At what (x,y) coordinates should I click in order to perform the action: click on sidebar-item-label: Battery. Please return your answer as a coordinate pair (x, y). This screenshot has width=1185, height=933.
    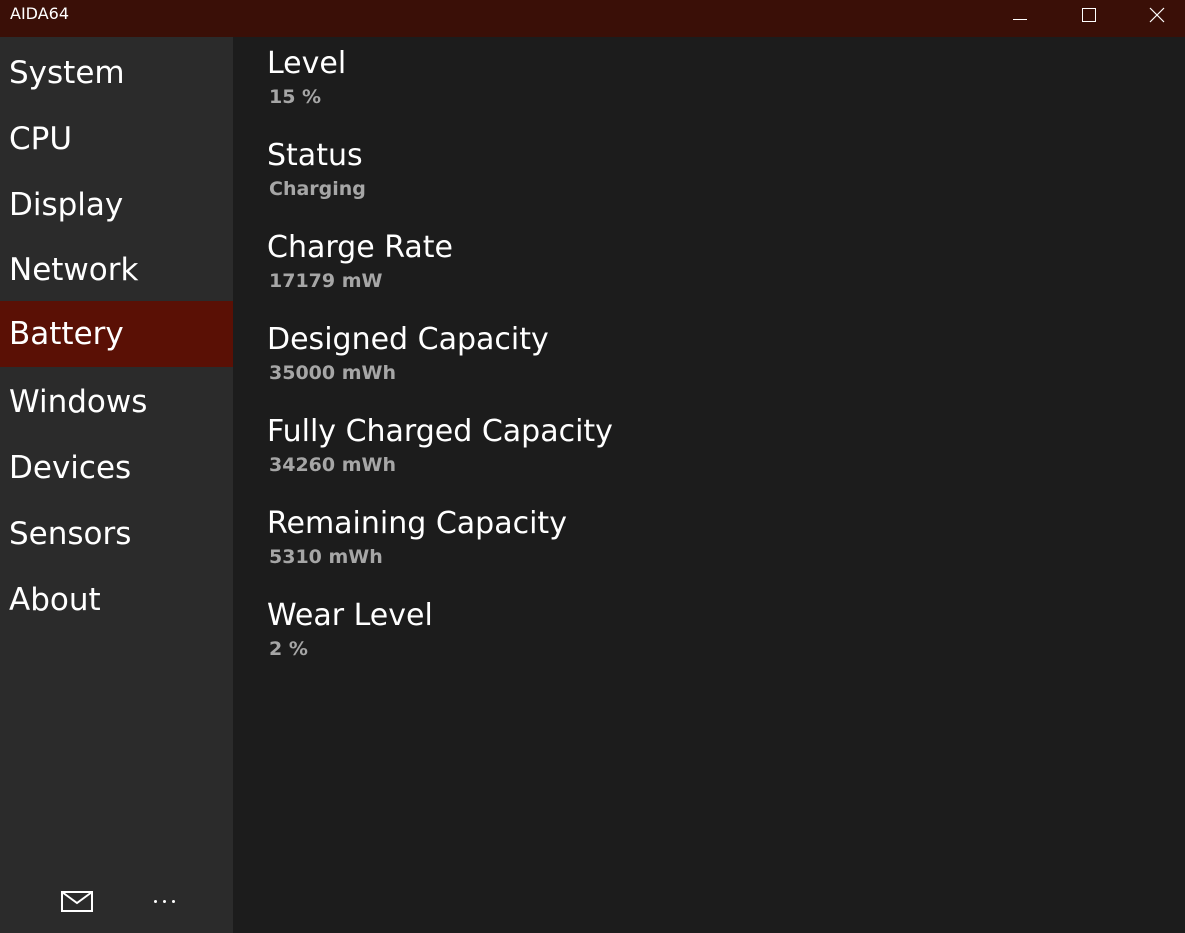
    Looking at the image, I should click on (66, 334).